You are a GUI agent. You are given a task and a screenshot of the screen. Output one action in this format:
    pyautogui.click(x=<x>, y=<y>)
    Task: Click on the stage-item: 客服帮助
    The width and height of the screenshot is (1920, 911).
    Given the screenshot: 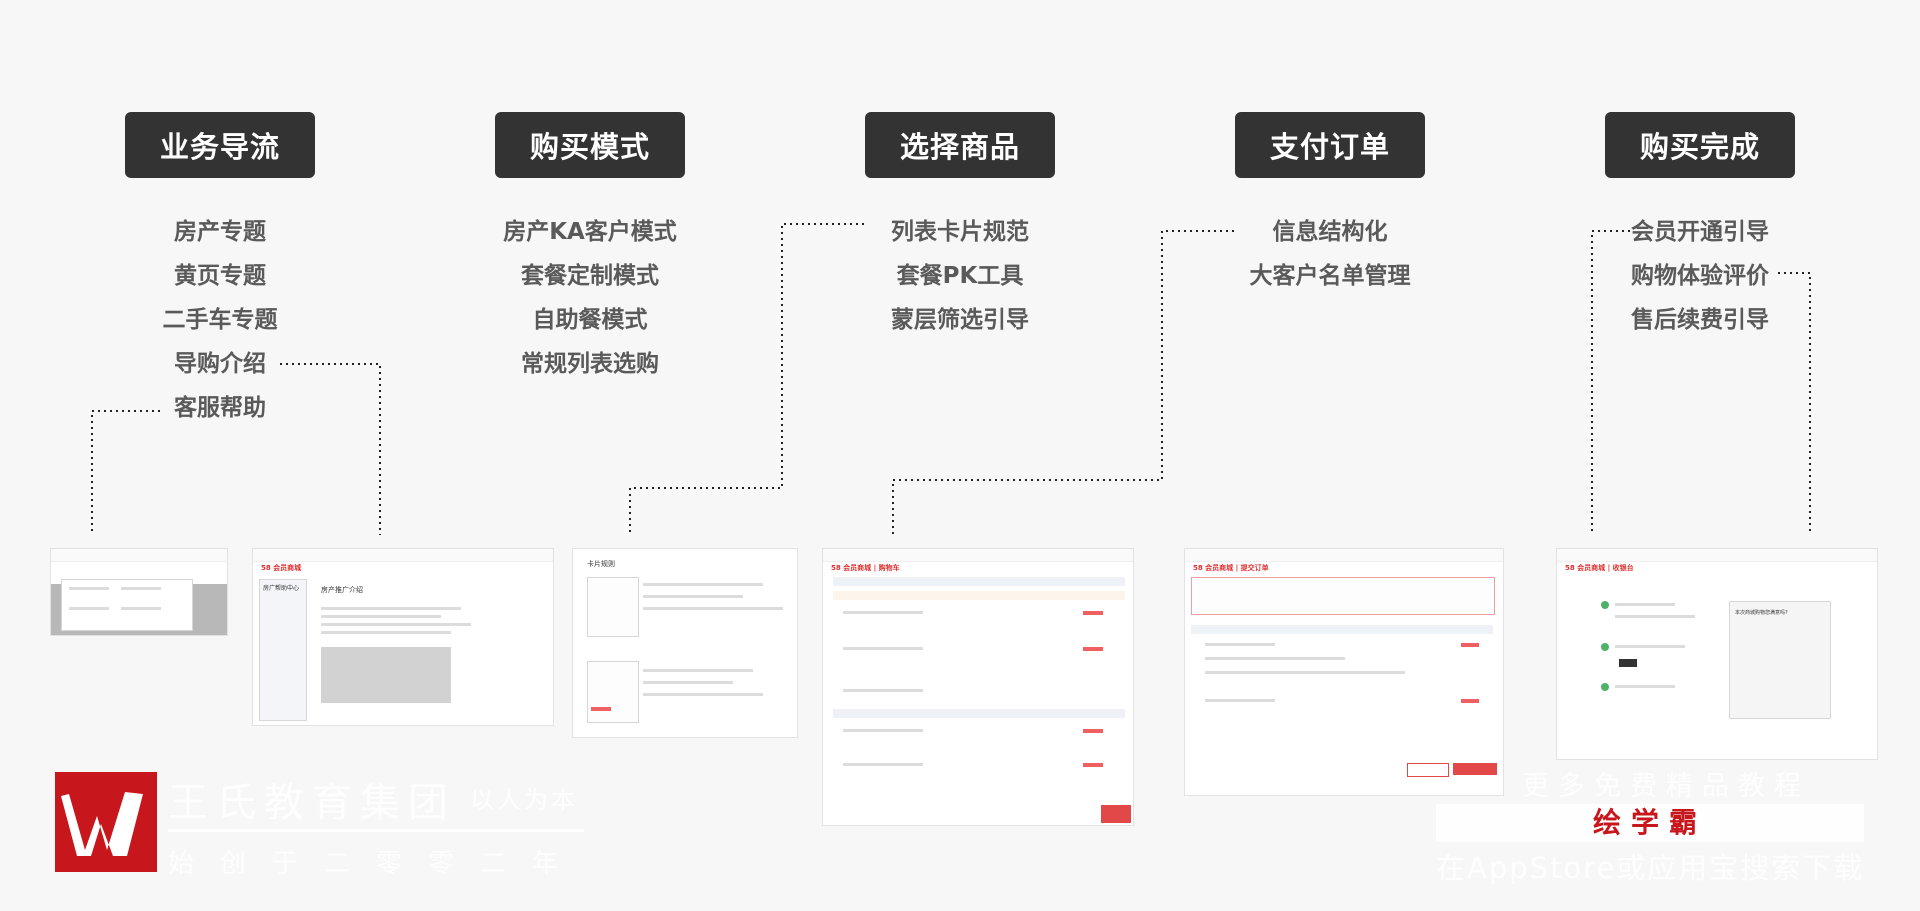 What is the action you would take?
    pyautogui.click(x=220, y=408)
    